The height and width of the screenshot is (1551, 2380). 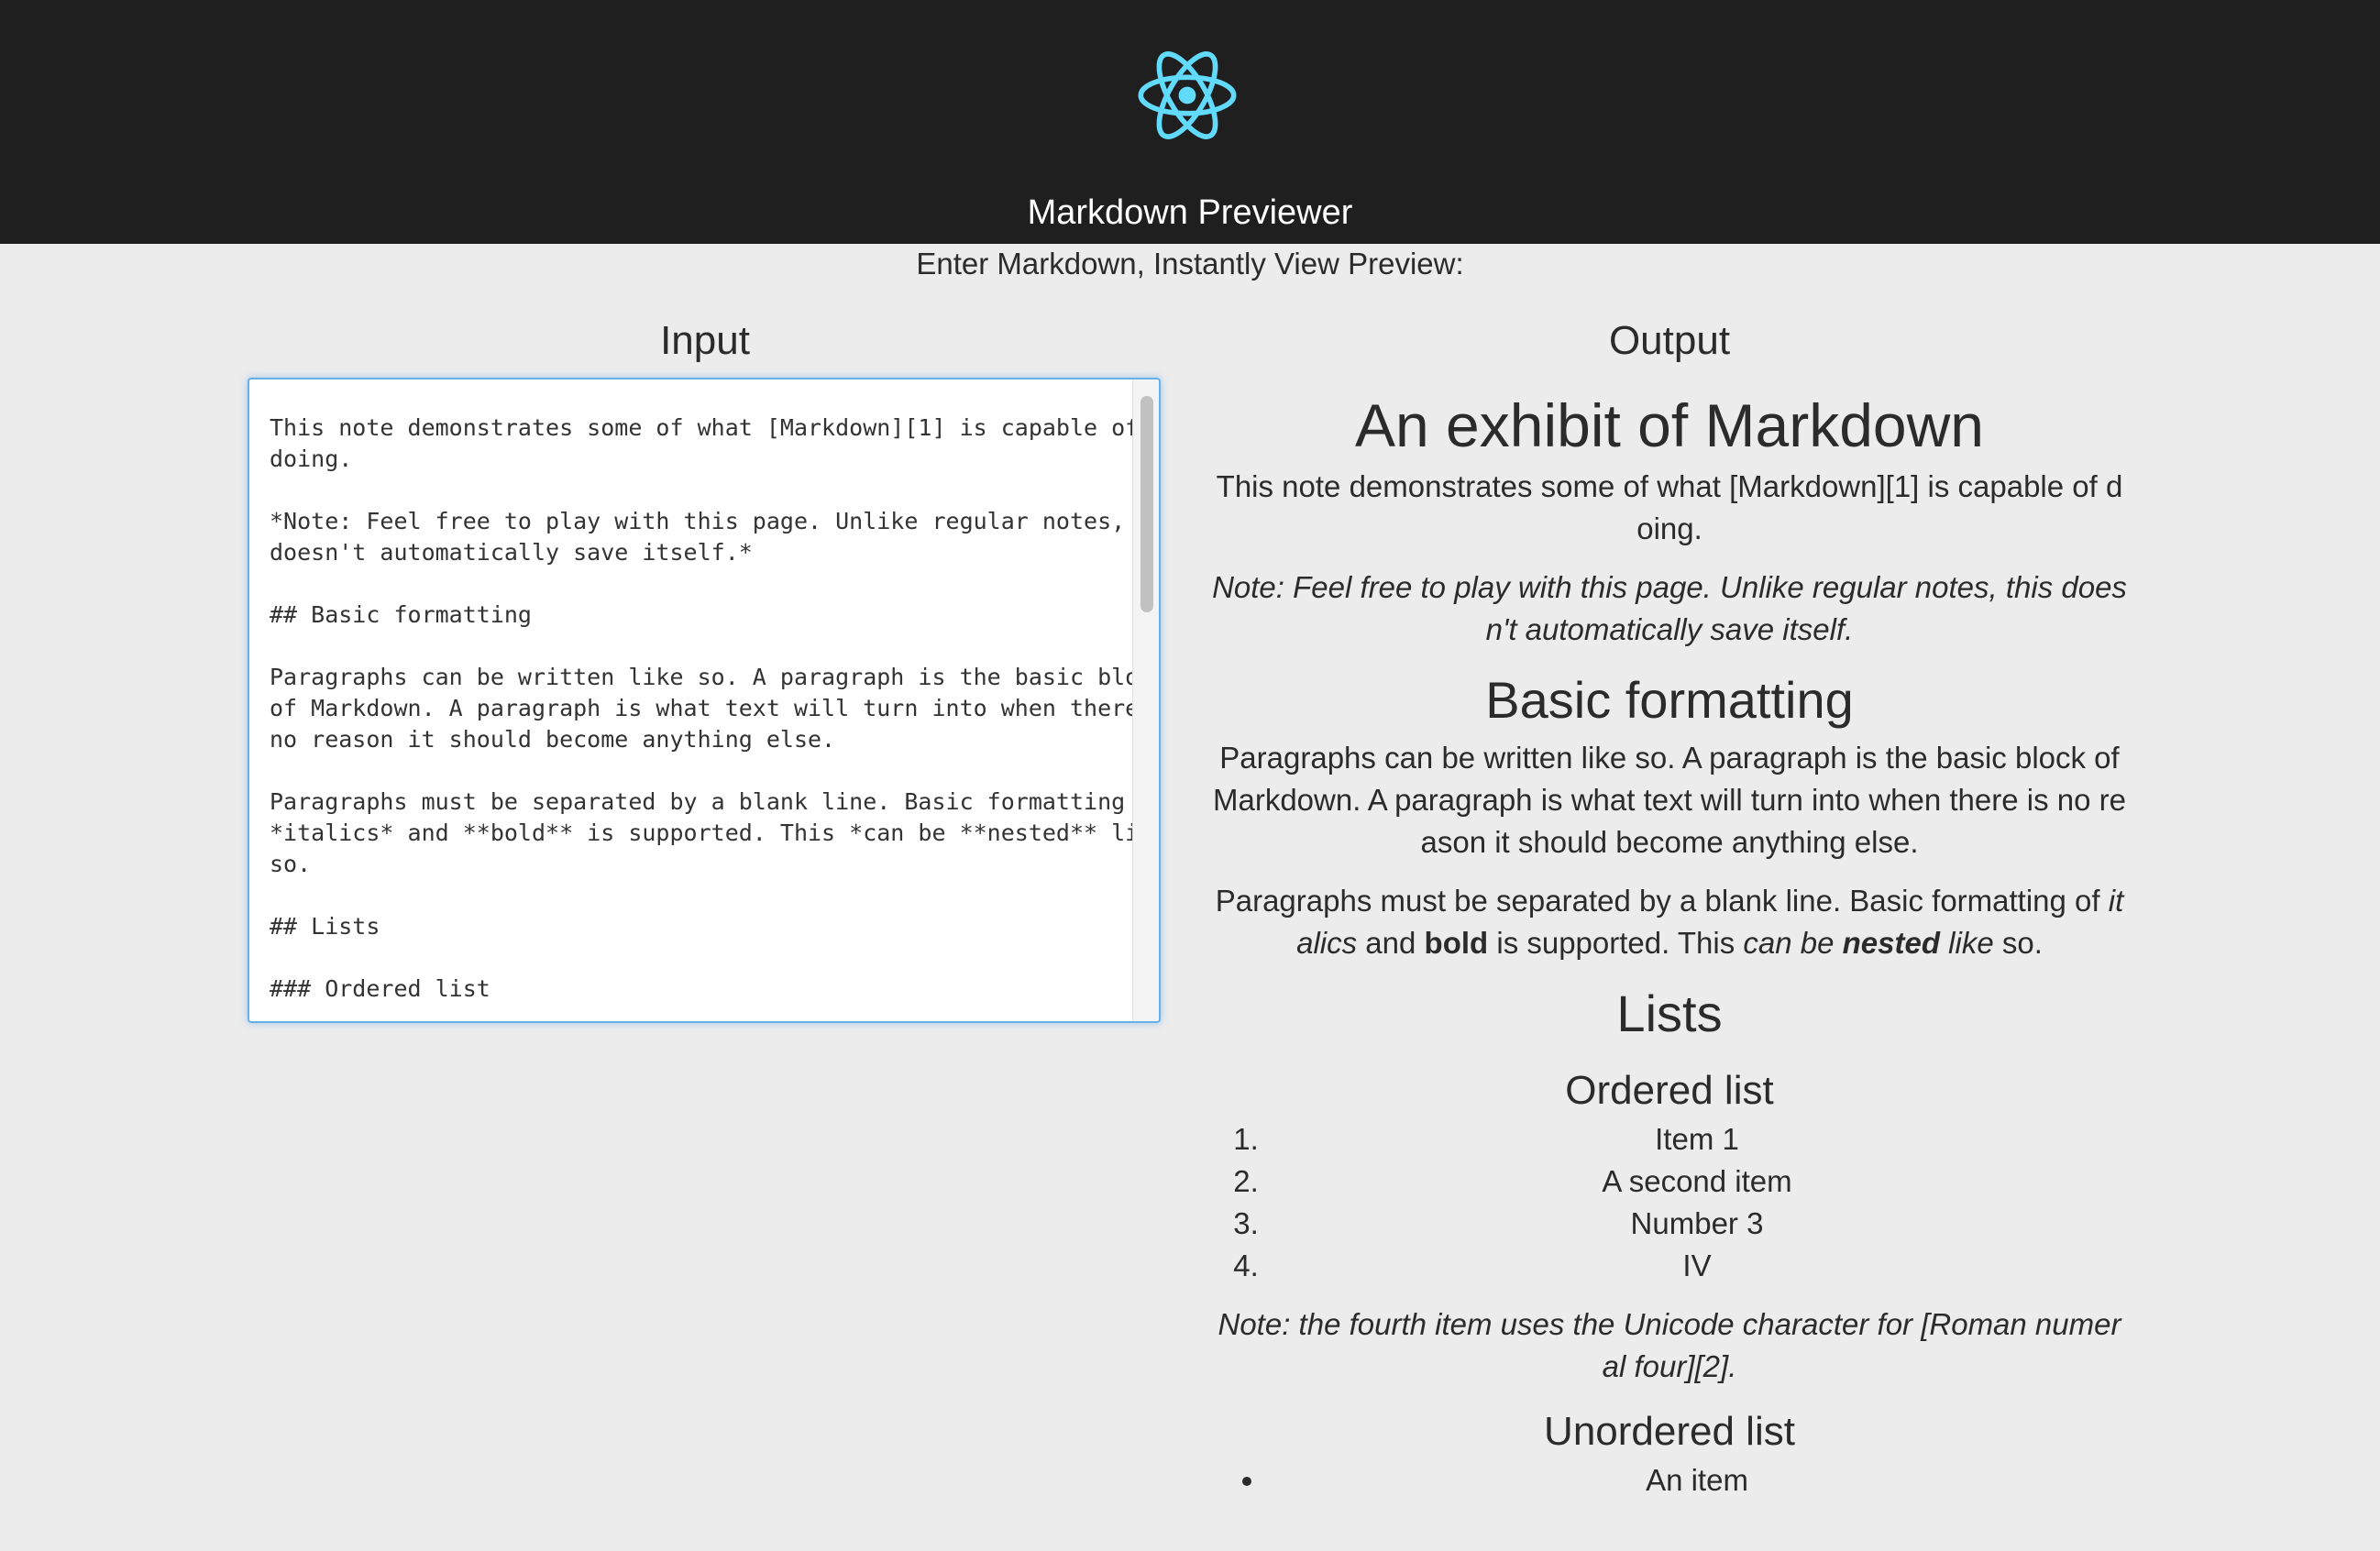 What do you see at coordinates (1456, 943) in the screenshot?
I see `para2-bold: bold` at bounding box center [1456, 943].